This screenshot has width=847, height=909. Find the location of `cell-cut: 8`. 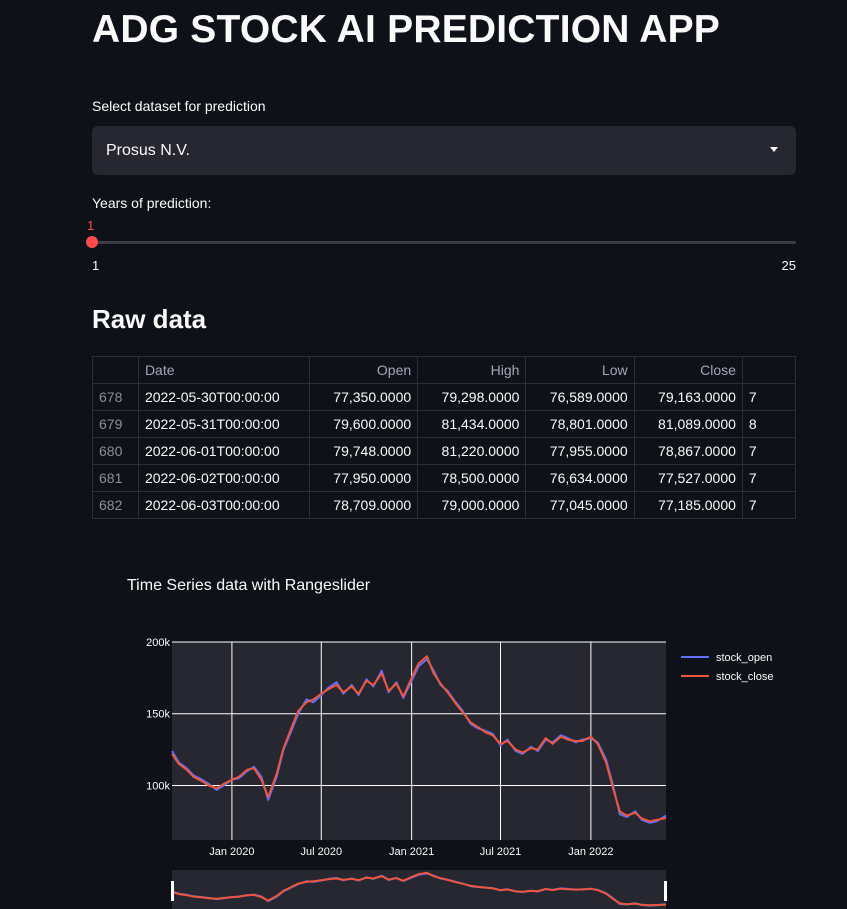

cell-cut: 8 is located at coordinates (768, 424).